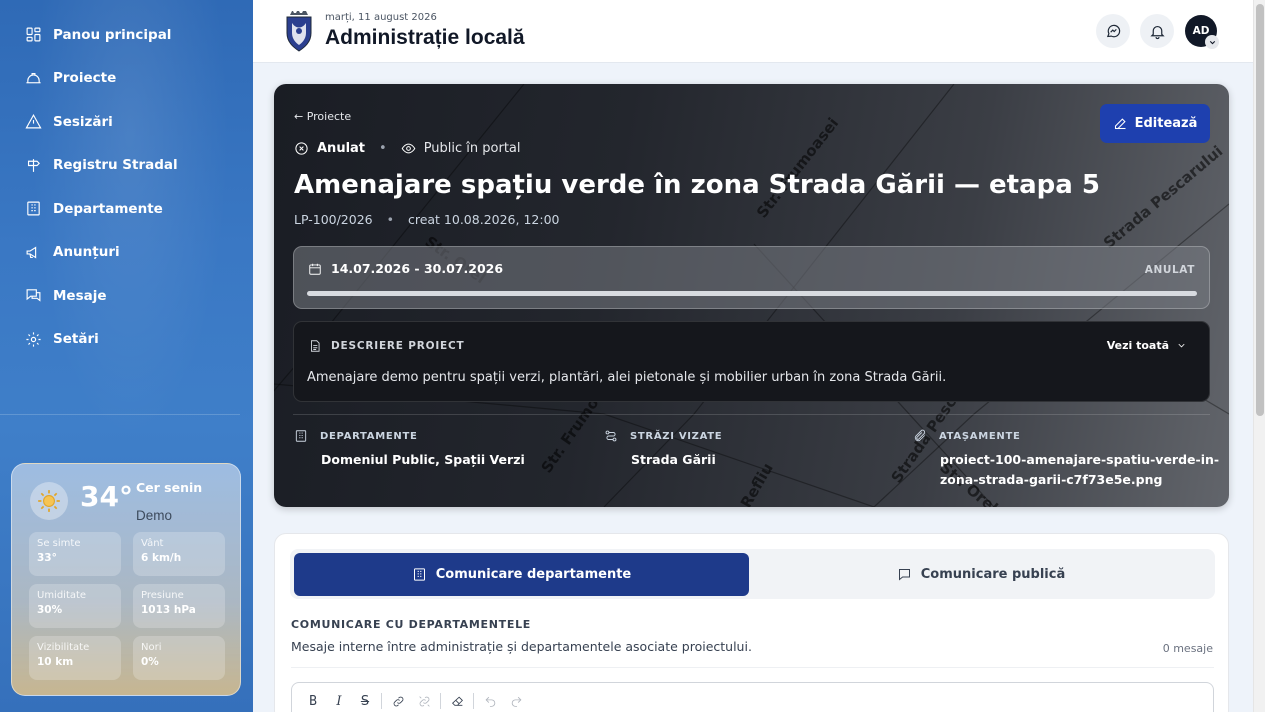 This screenshot has height=712, width=1265. What do you see at coordinates (751, 414) in the screenshot?
I see `hero-divider` at bounding box center [751, 414].